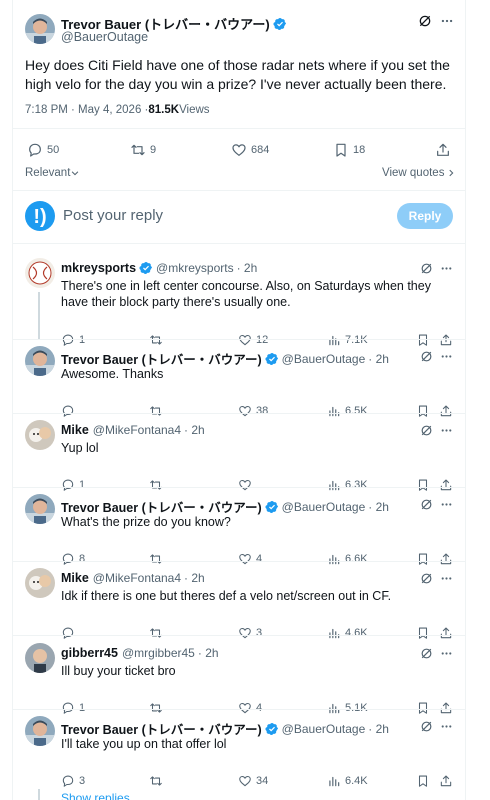 This screenshot has height=800, width=490. What do you see at coordinates (73, 559) in the screenshot?
I see `reply-reply-button: 8` at bounding box center [73, 559].